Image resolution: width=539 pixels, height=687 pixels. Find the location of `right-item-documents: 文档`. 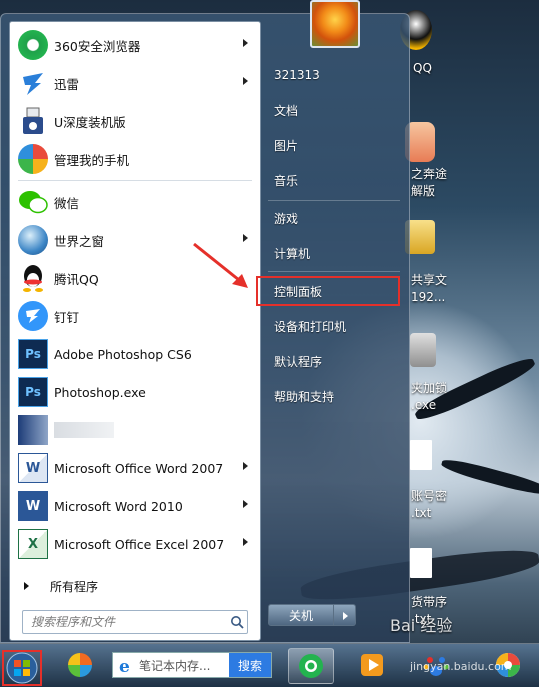

right-item-documents: 文档 is located at coordinates (334, 110).